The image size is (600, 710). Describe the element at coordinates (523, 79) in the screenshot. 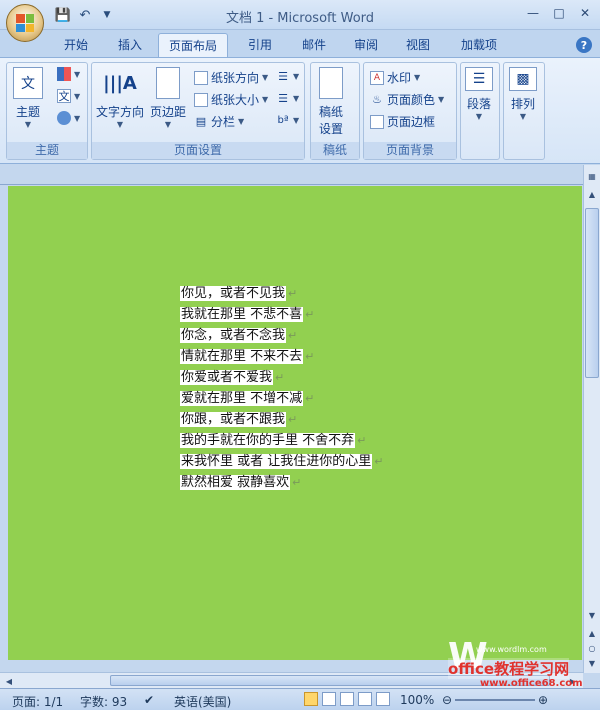

I see `arrange-icon: ▩` at that location.